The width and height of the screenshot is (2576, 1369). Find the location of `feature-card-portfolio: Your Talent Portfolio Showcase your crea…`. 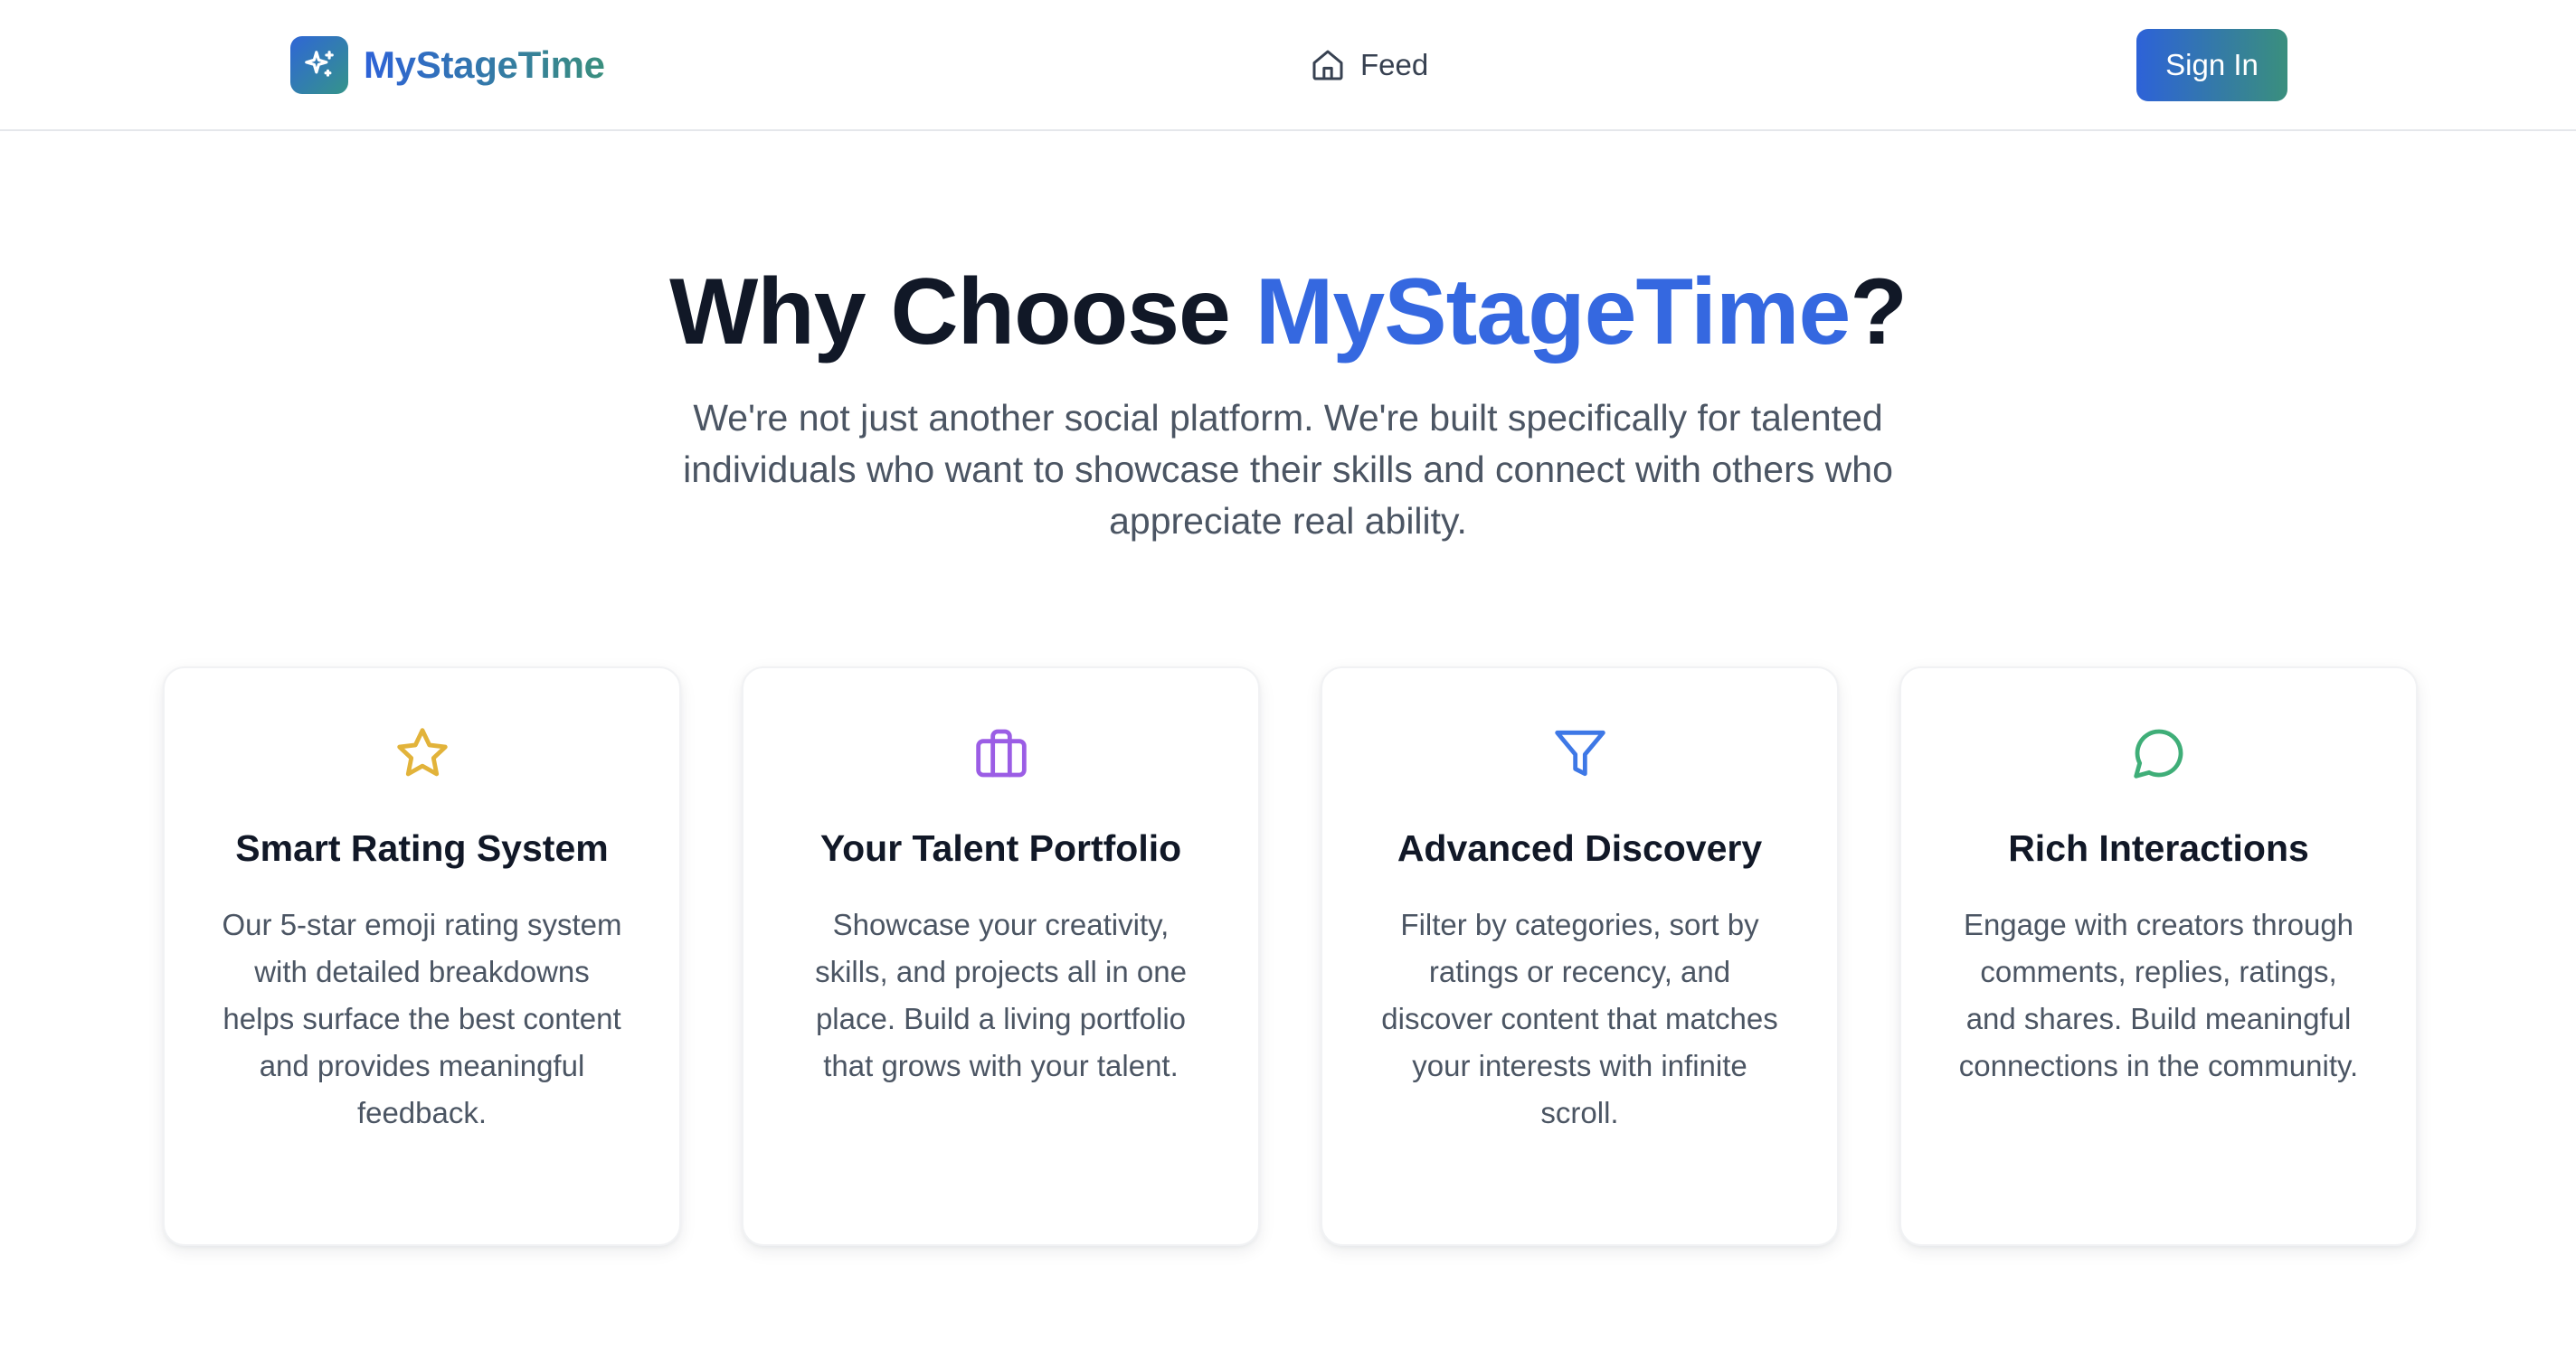

feature-card-portfolio: Your Talent Portfolio Showcase your crea… is located at coordinates (1001, 956).